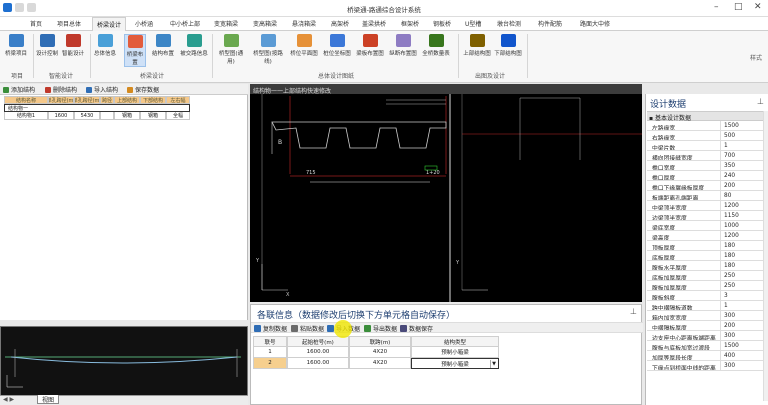 The image size is (768, 405). What do you see at coordinates (743, 305) in the screenshot?
I see `property-value: 1` at bounding box center [743, 305].